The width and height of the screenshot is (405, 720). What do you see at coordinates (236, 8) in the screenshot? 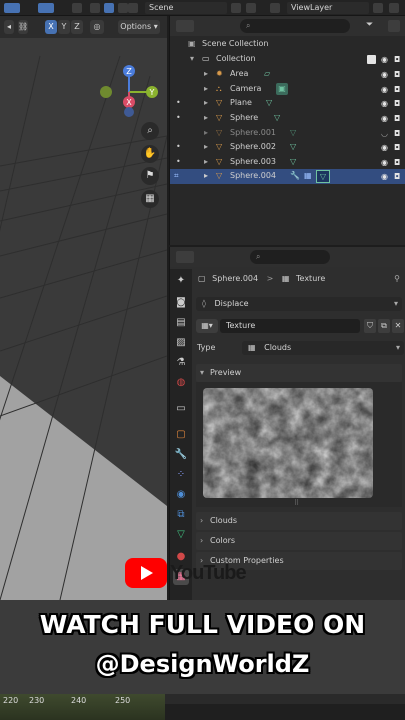
I see `pin-scene-icon` at bounding box center [236, 8].